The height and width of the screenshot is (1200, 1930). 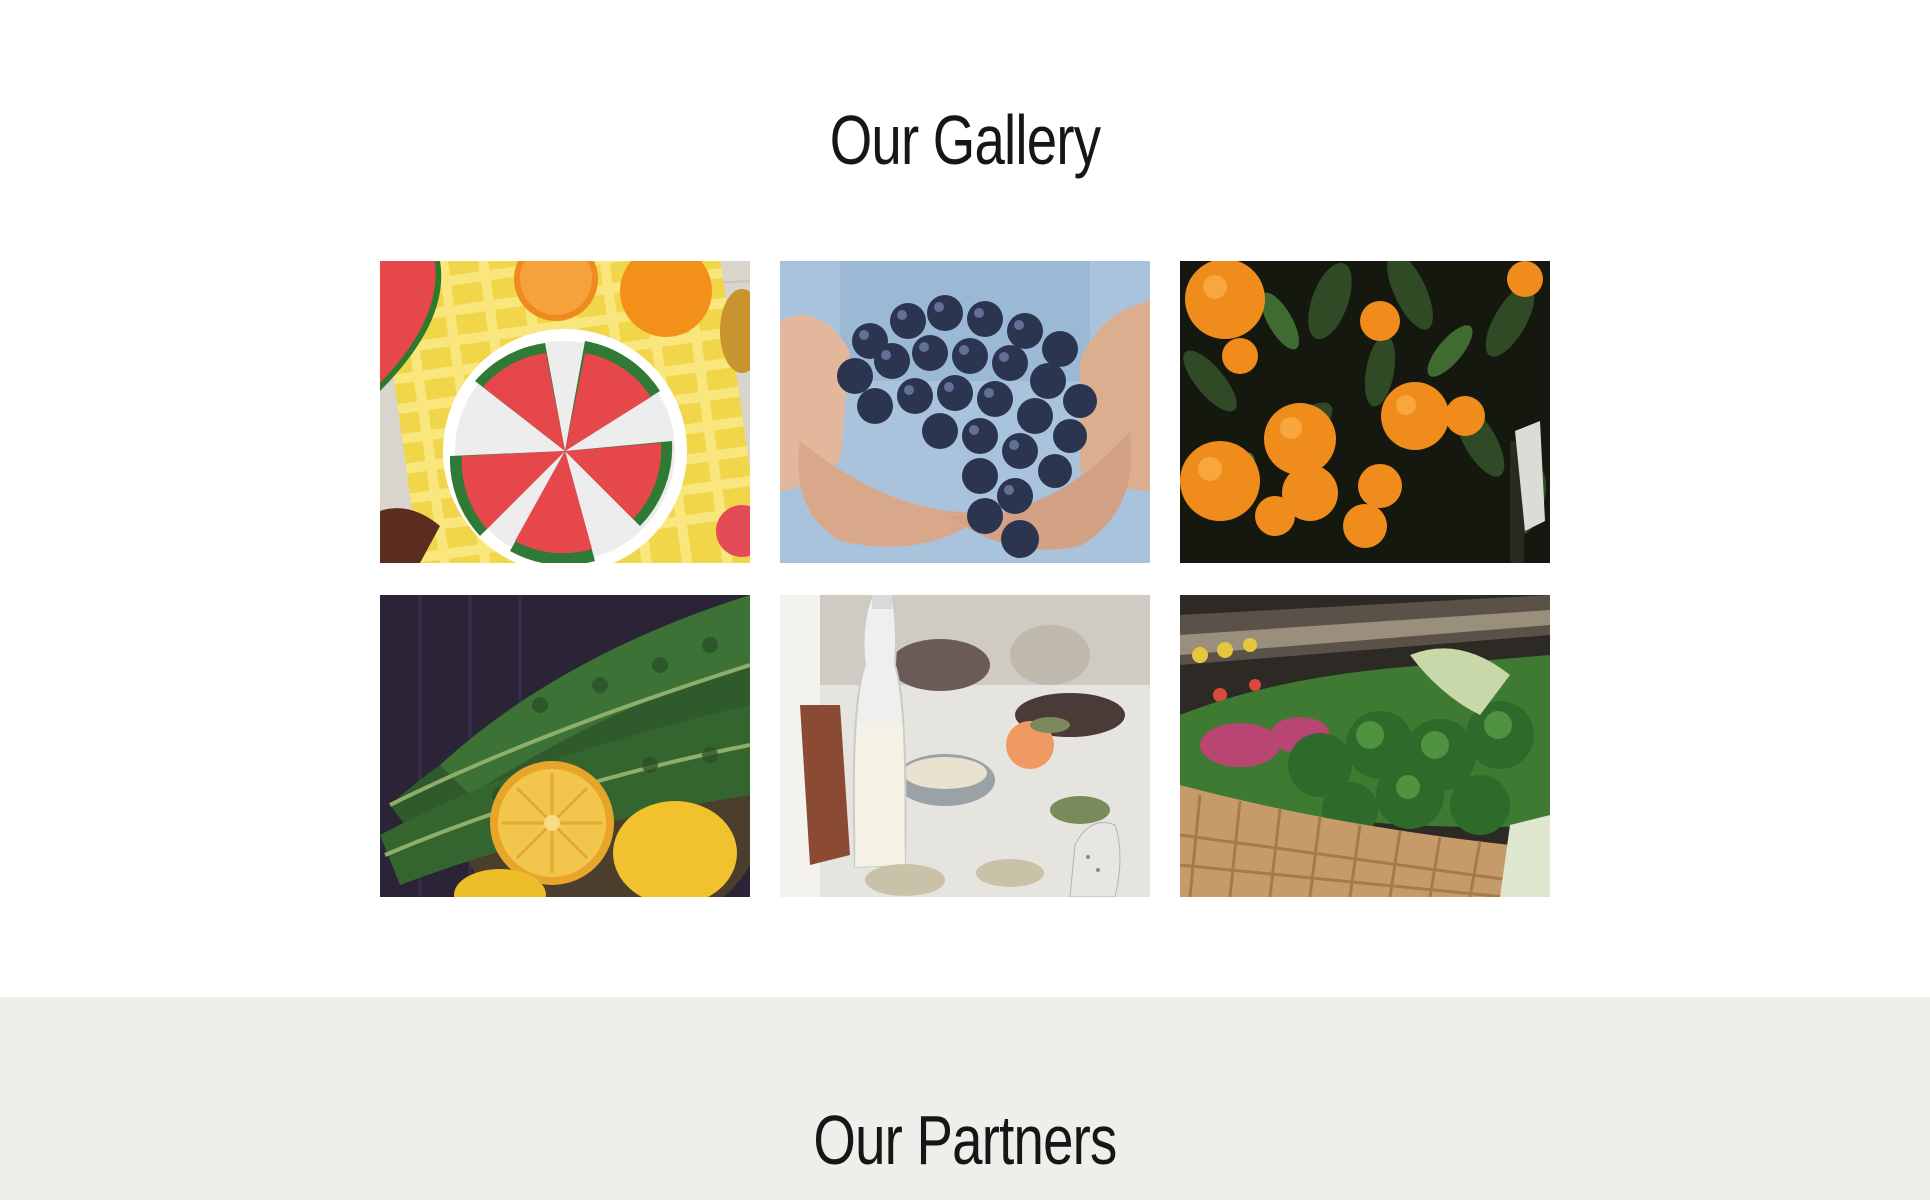 I want to click on gallery-image-orange-tree, so click(x=1365, y=412).